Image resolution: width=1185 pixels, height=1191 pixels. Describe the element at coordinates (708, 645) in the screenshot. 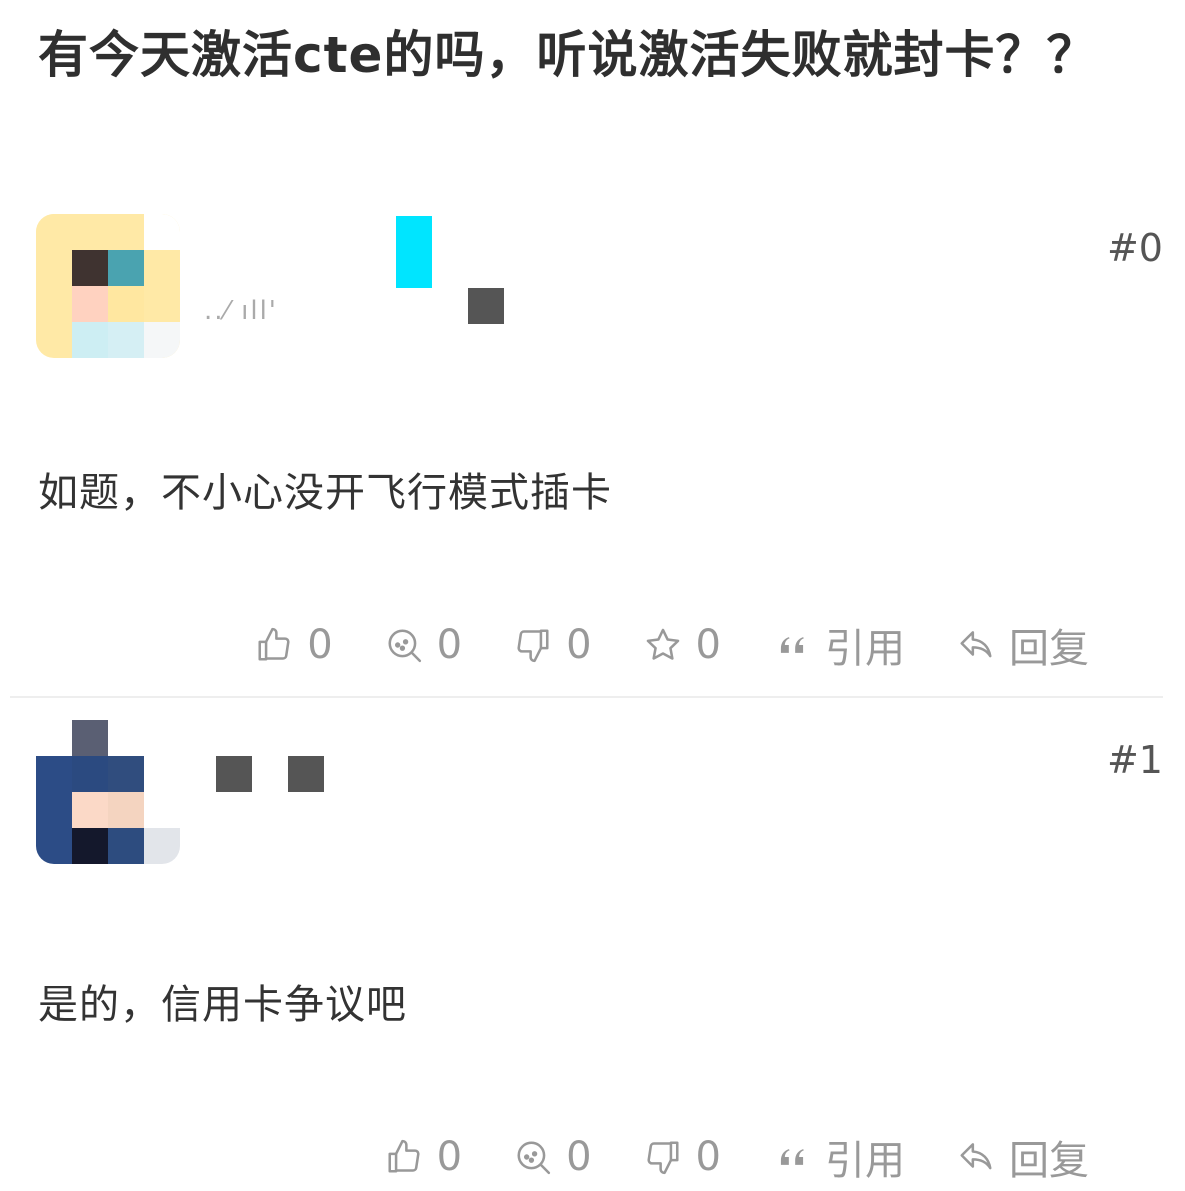

I see `star-count: 0` at that location.